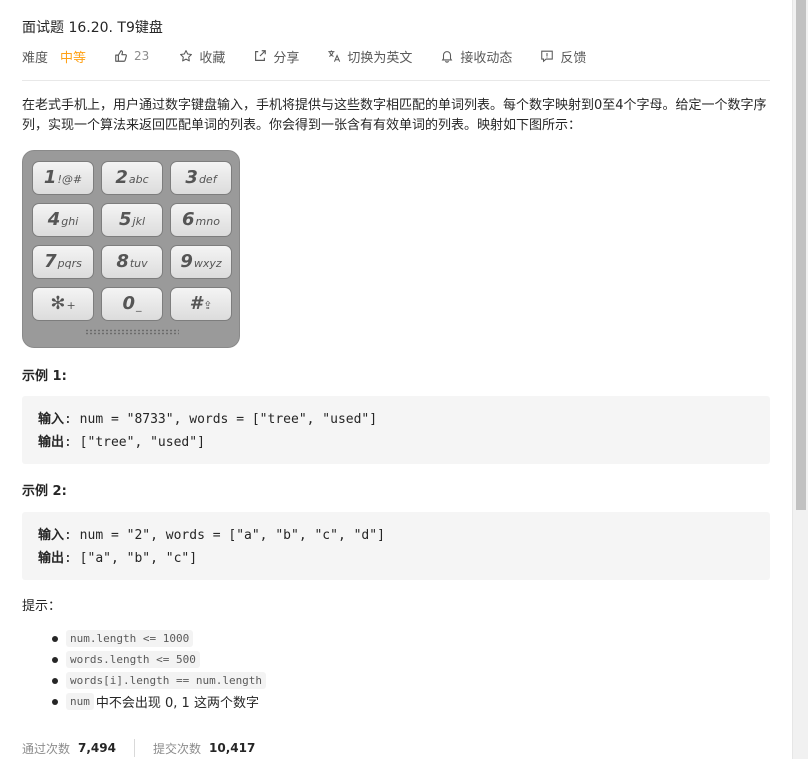  What do you see at coordinates (134, 442) in the screenshot?
I see `example-1-output: : ["tree", "used"]` at bounding box center [134, 442].